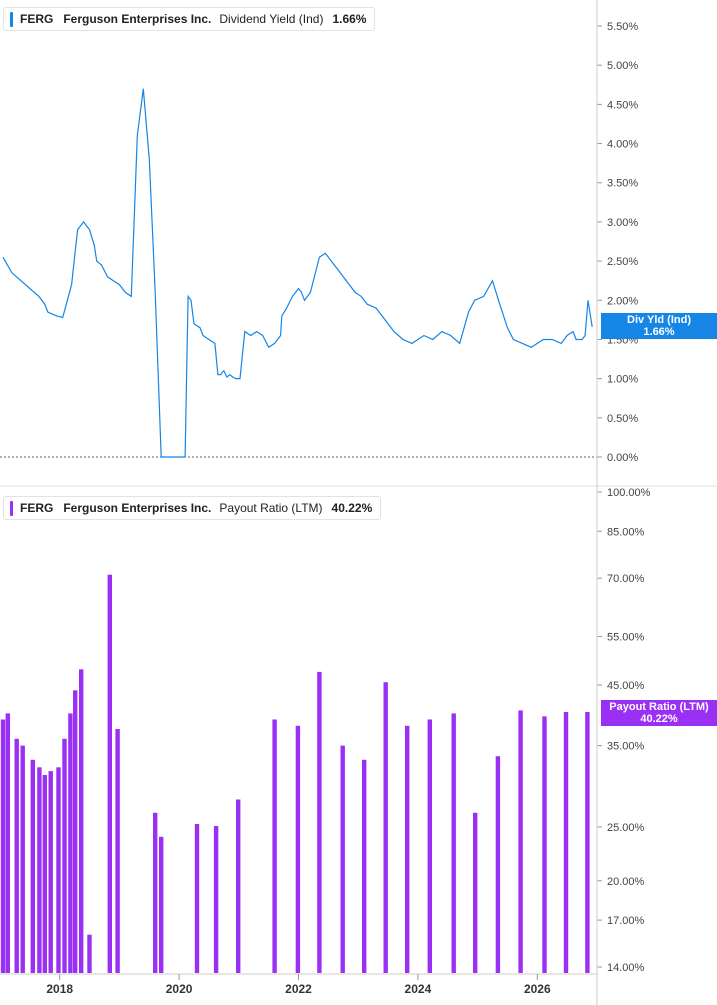 This screenshot has width=717, height=1005. What do you see at coordinates (626, 882) in the screenshot?
I see `bottom-y-tick-label: 20.00%` at bounding box center [626, 882].